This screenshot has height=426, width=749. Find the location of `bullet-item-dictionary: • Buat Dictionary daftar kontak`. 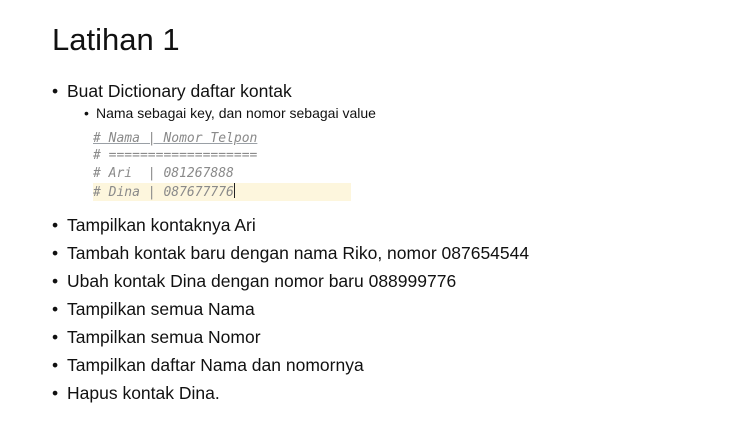

bullet-item-dictionary: • Buat Dictionary daftar kontak is located at coordinates (172, 91).